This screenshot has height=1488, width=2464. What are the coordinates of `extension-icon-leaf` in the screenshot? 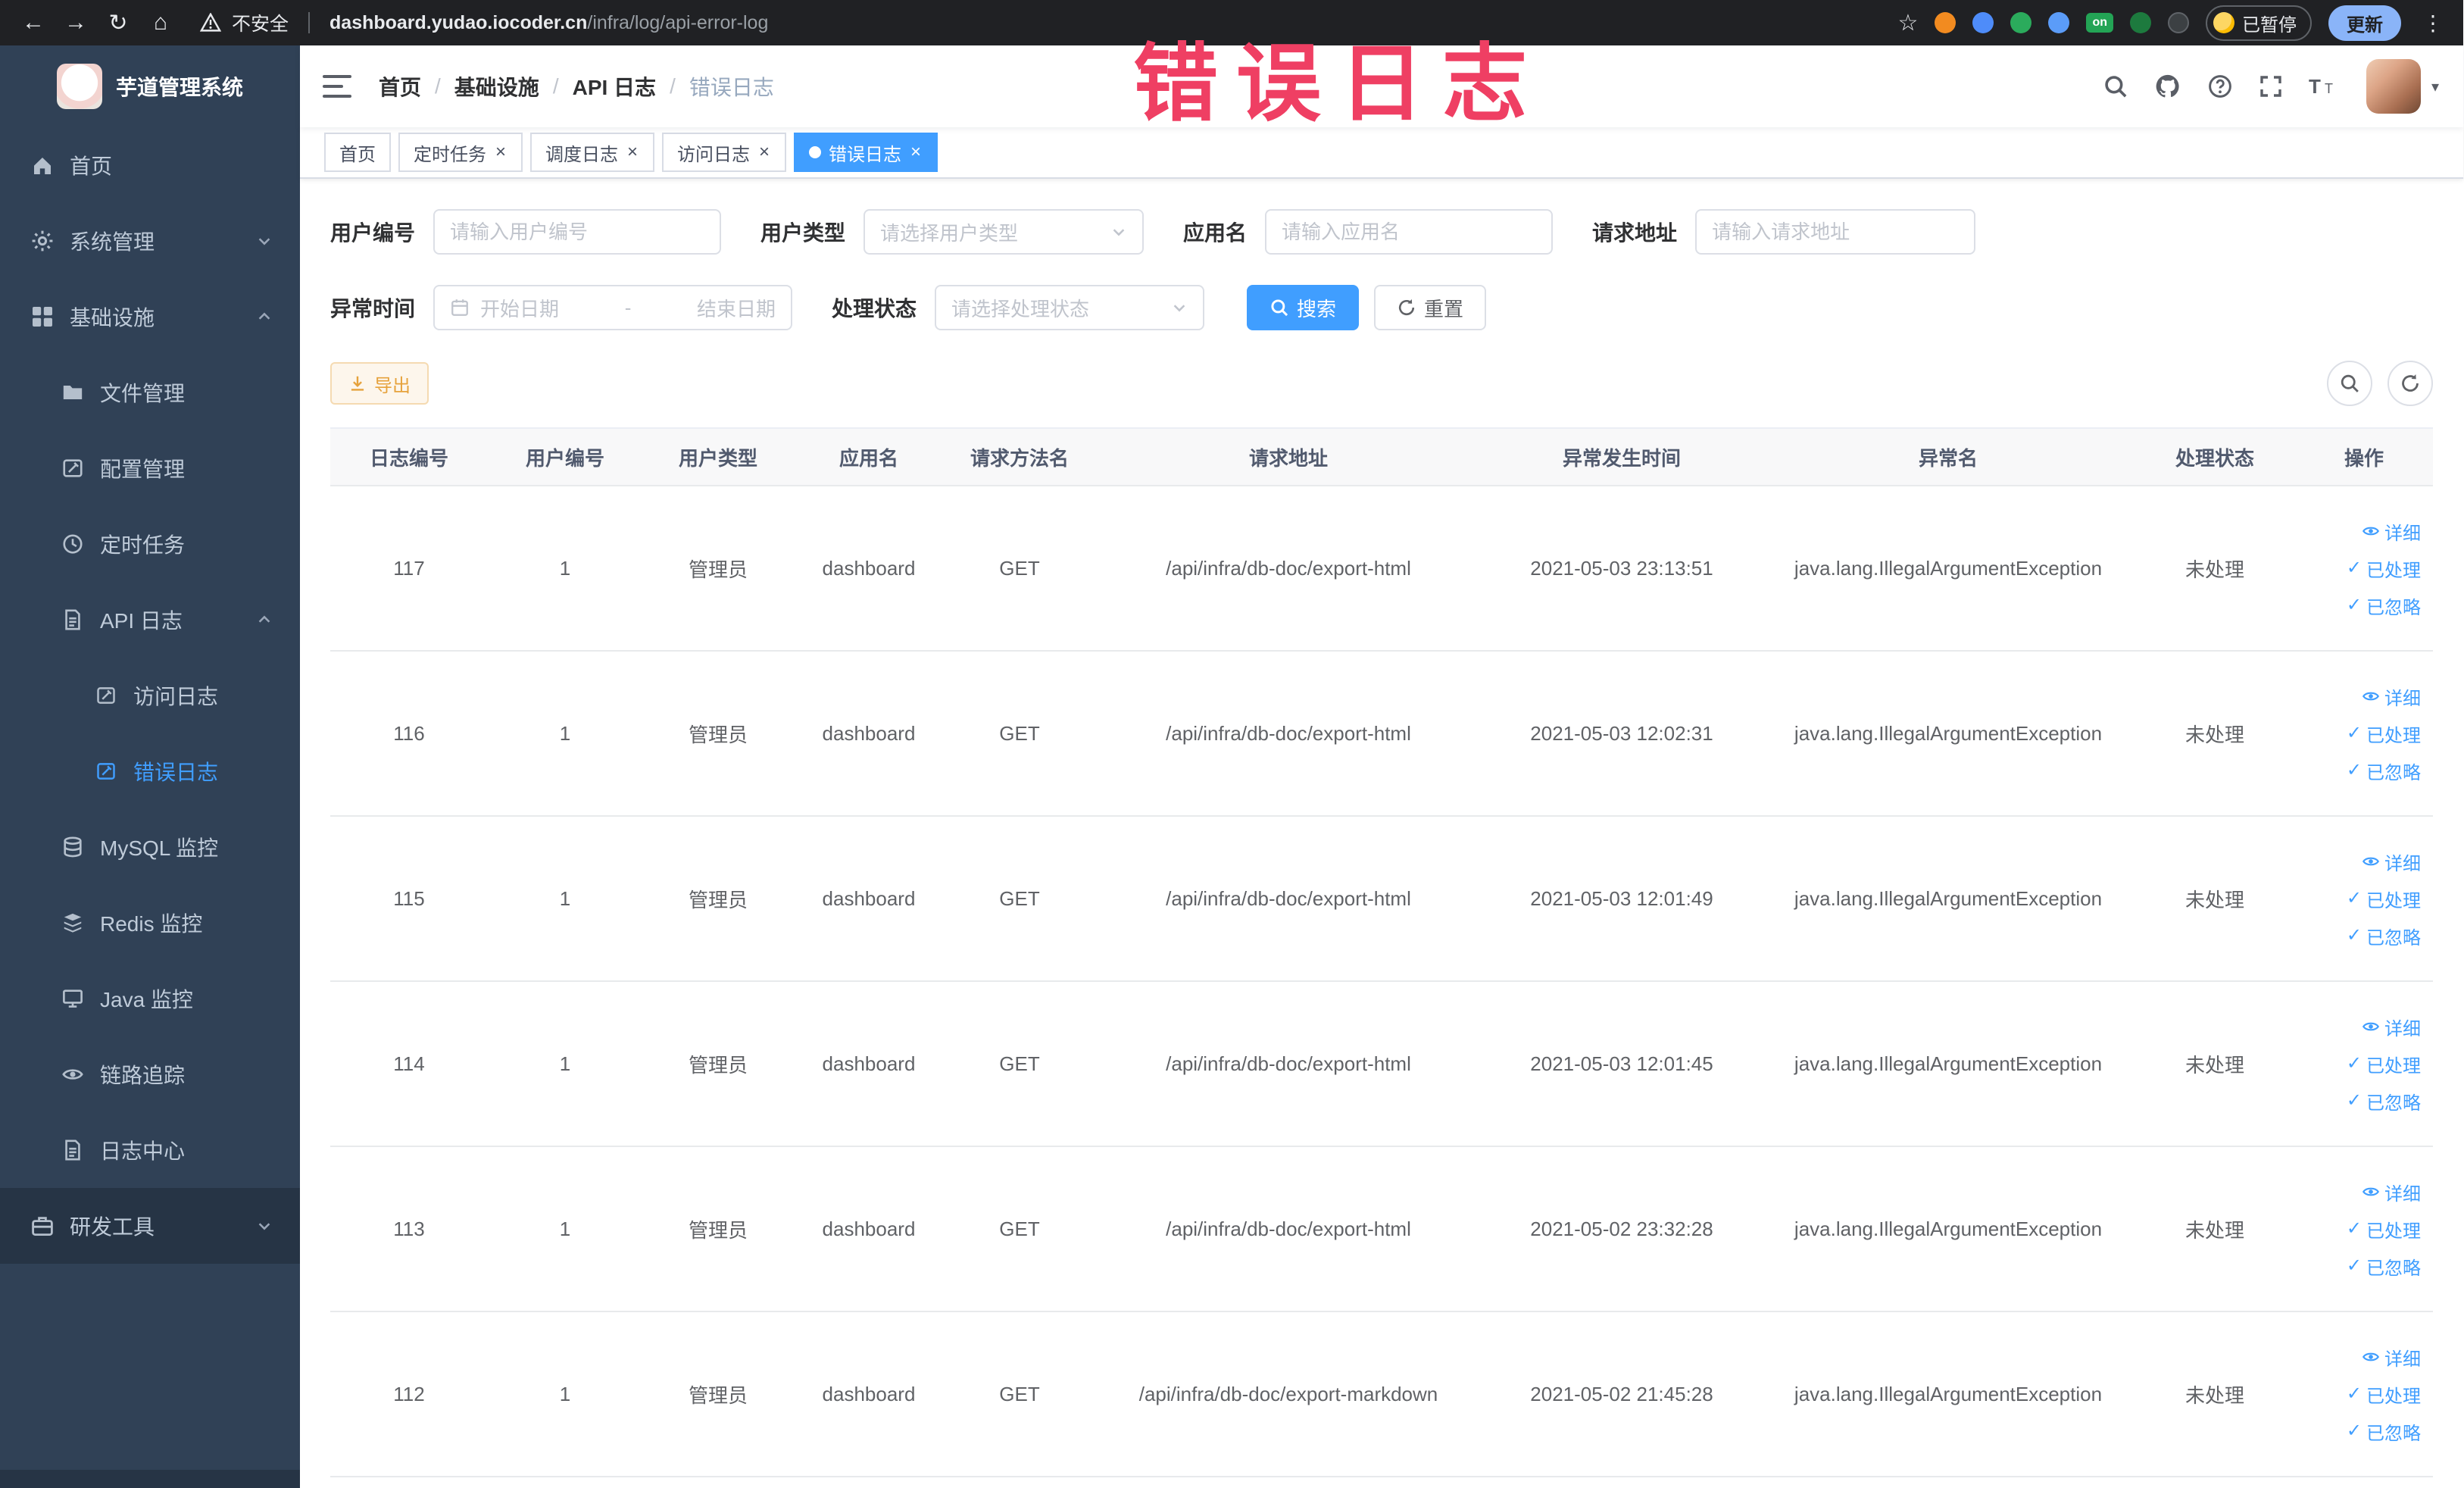 It's located at (2140, 22).